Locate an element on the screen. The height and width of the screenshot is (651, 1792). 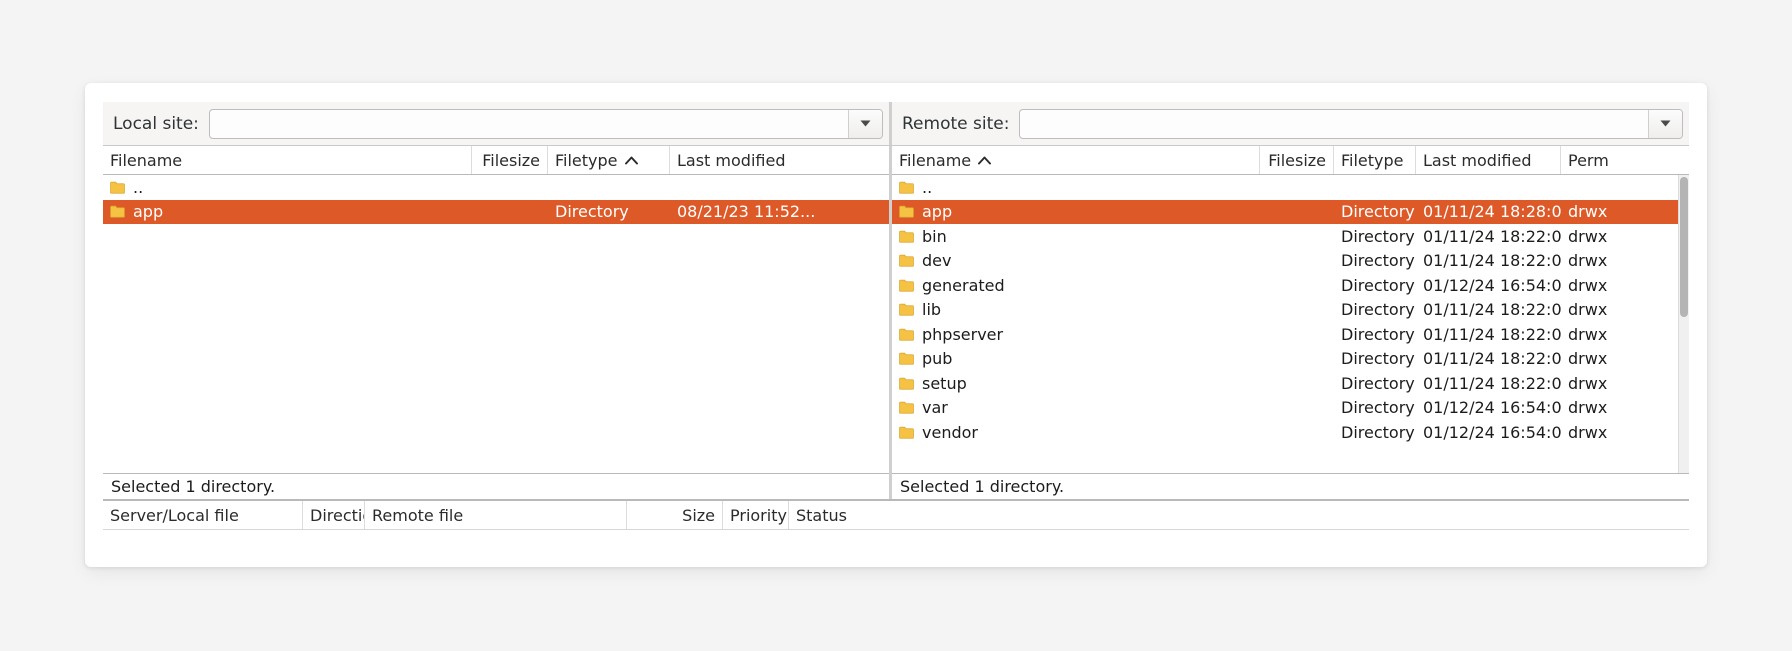
queue-column-header-remote-file: Remote file is located at coordinates (496, 515).